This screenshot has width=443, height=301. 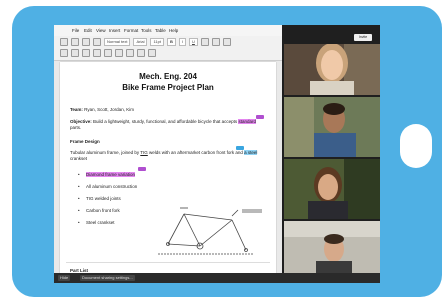 I want to click on align-left-icon, so click(x=108, y=52).